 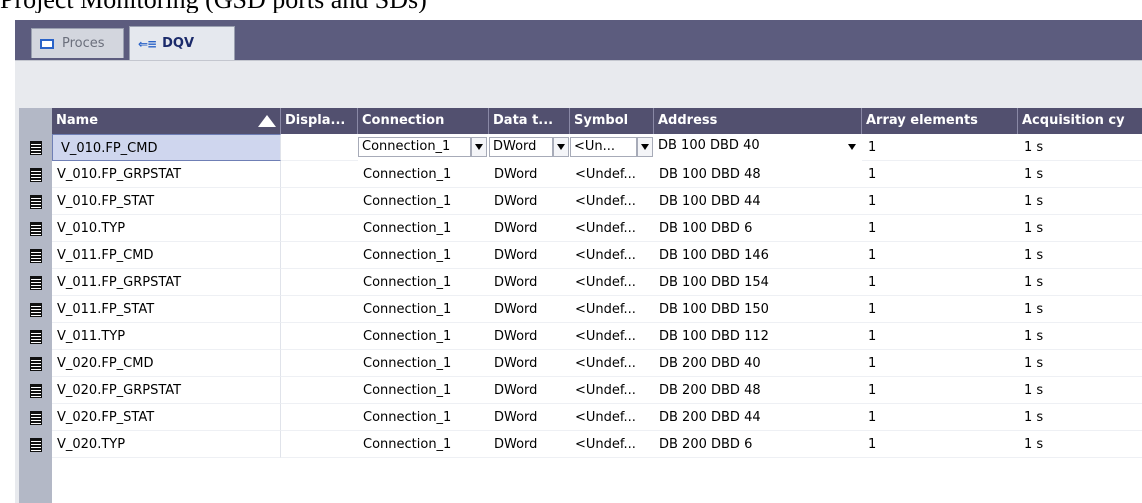 What do you see at coordinates (166, 121) in the screenshot?
I see `column-header-name: Name` at bounding box center [166, 121].